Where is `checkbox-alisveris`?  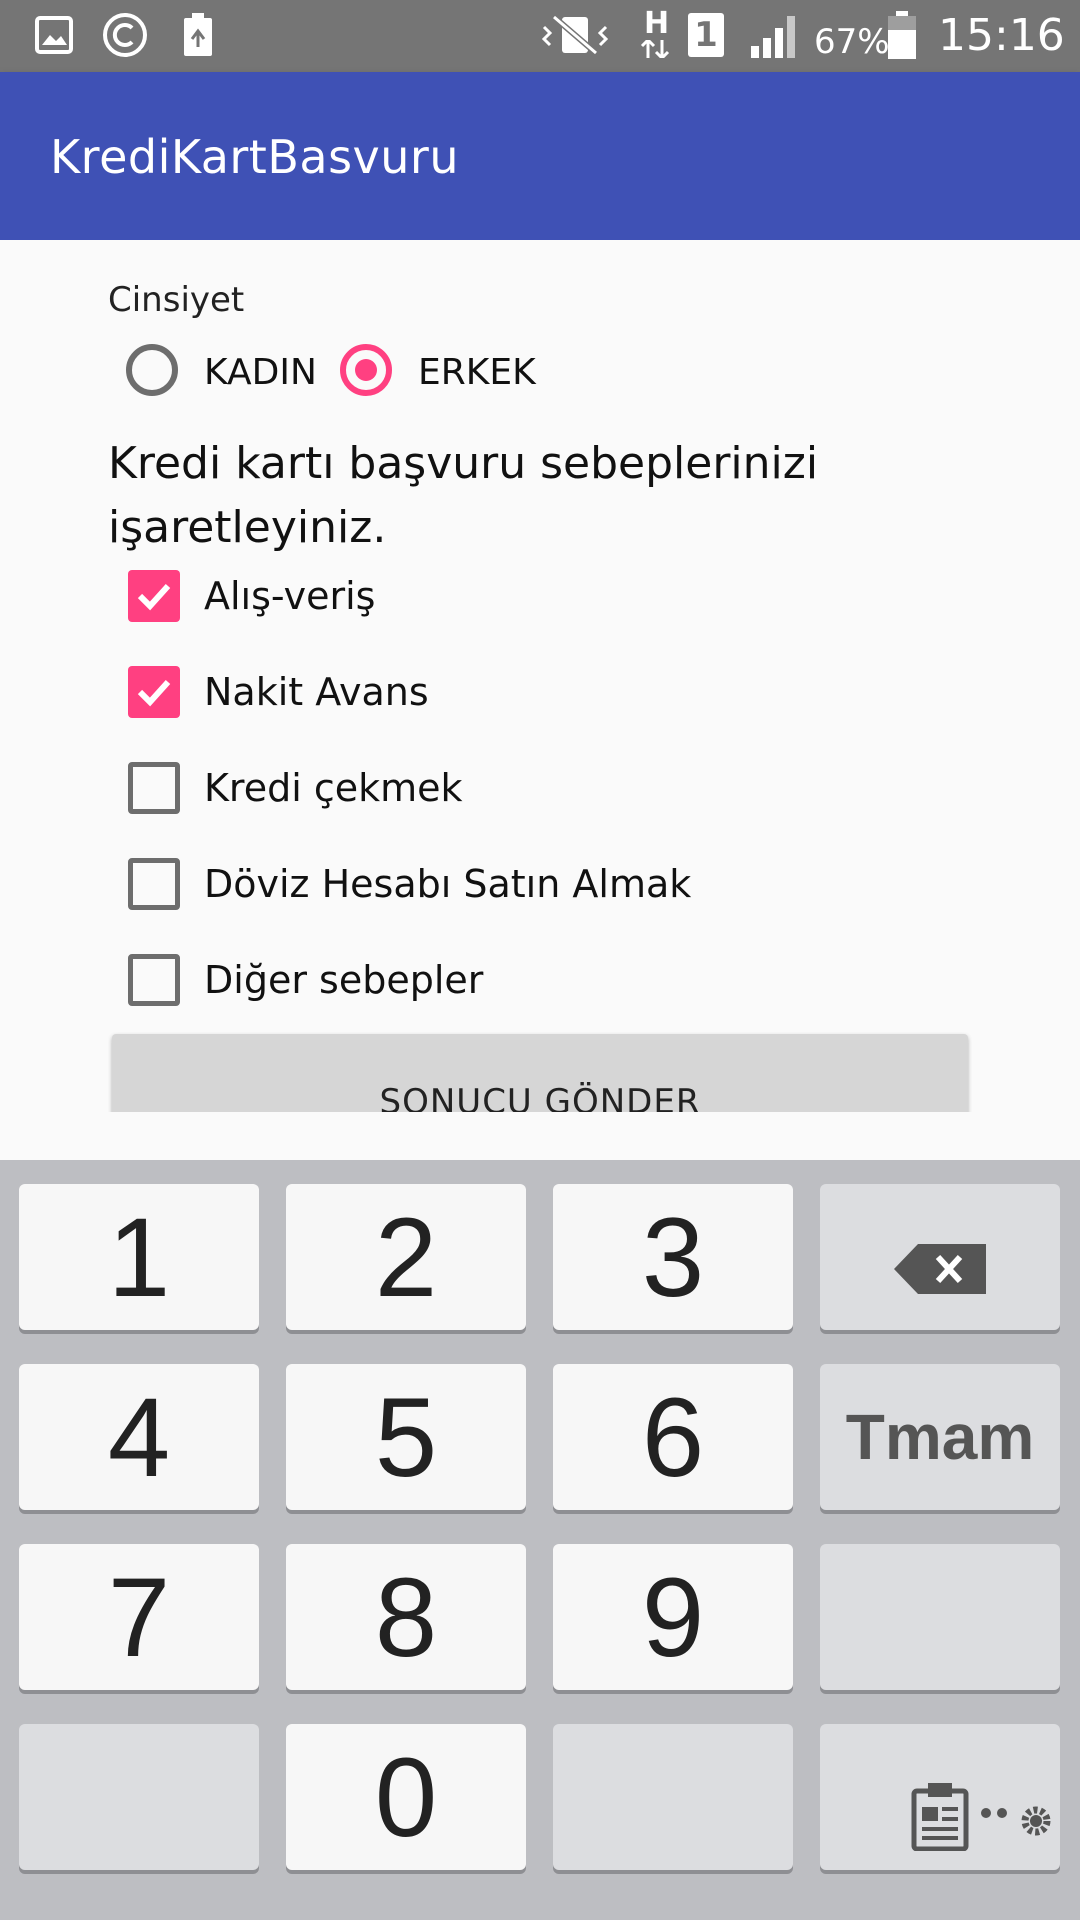
checkbox-alisveris is located at coordinates (154, 596).